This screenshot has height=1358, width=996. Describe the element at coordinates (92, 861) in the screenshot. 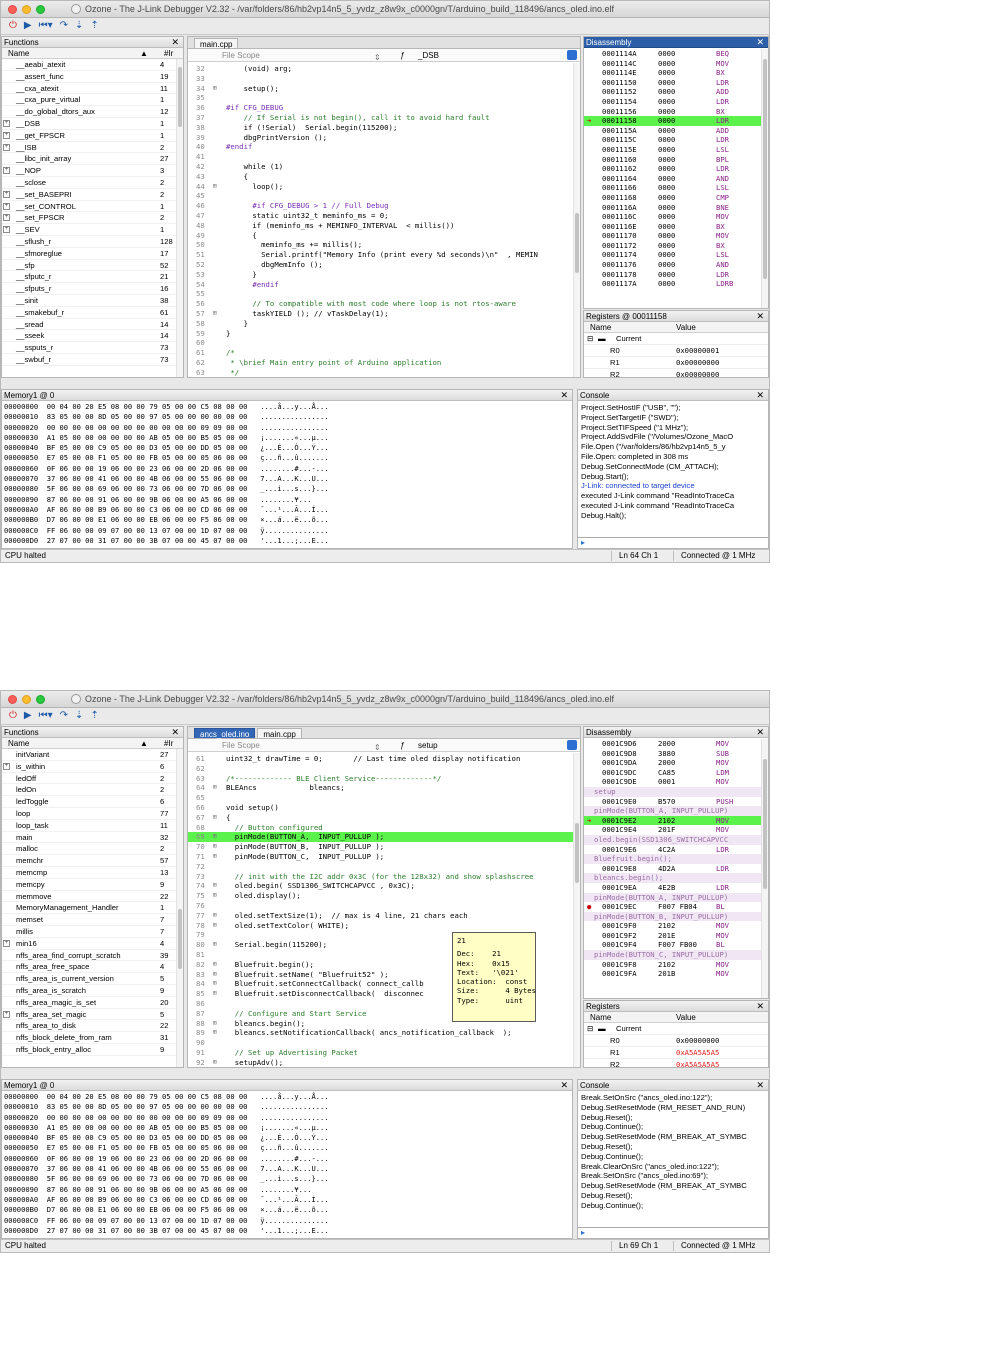

I see `list-item: memchr 57` at that location.